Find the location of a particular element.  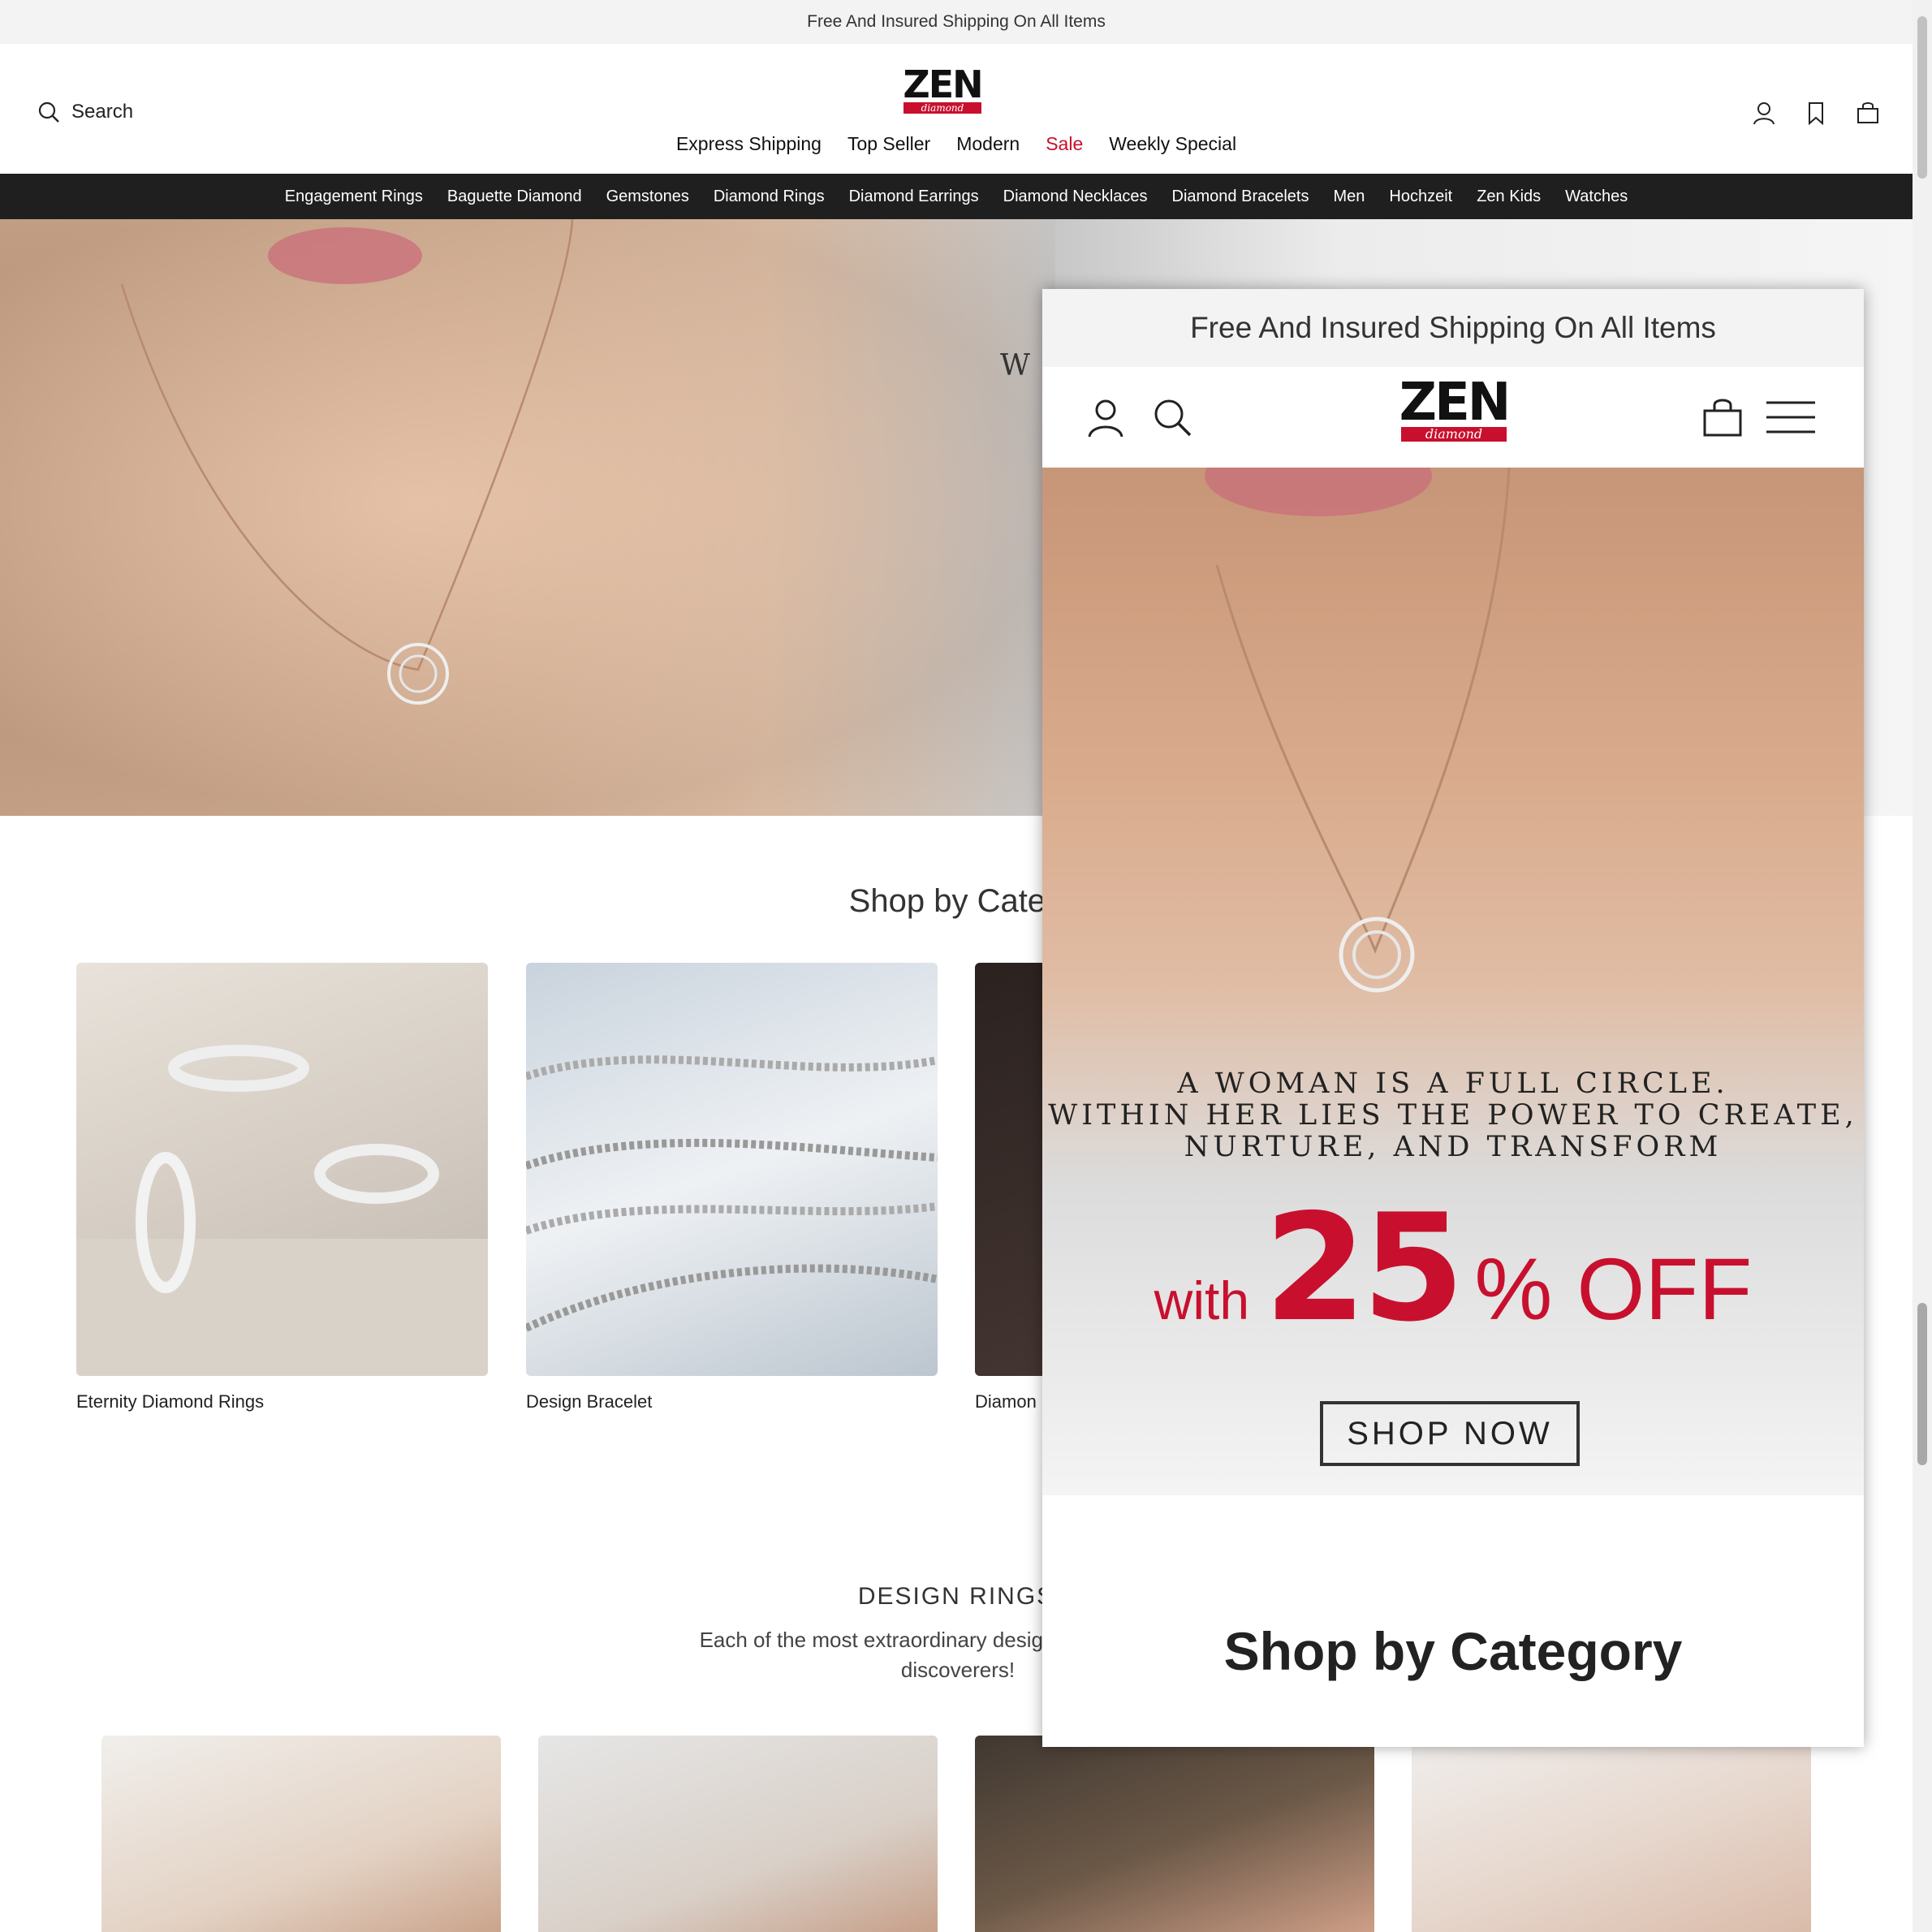

nav-sale: Sale is located at coordinates (1064, 144).